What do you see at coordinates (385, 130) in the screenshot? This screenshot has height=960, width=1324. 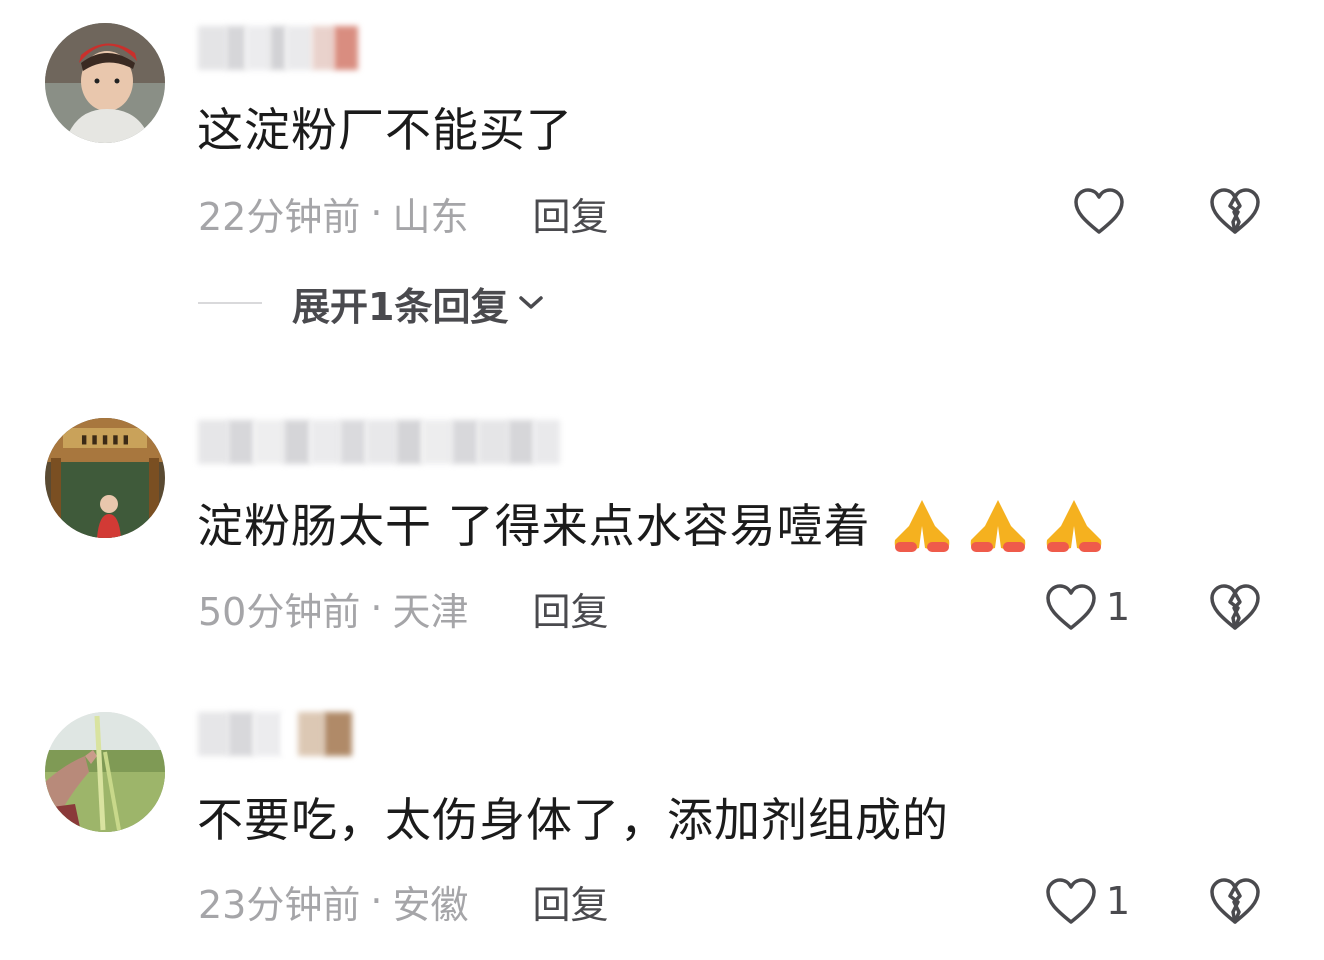 I see `comment-text: 这淀粉厂不能买了` at bounding box center [385, 130].